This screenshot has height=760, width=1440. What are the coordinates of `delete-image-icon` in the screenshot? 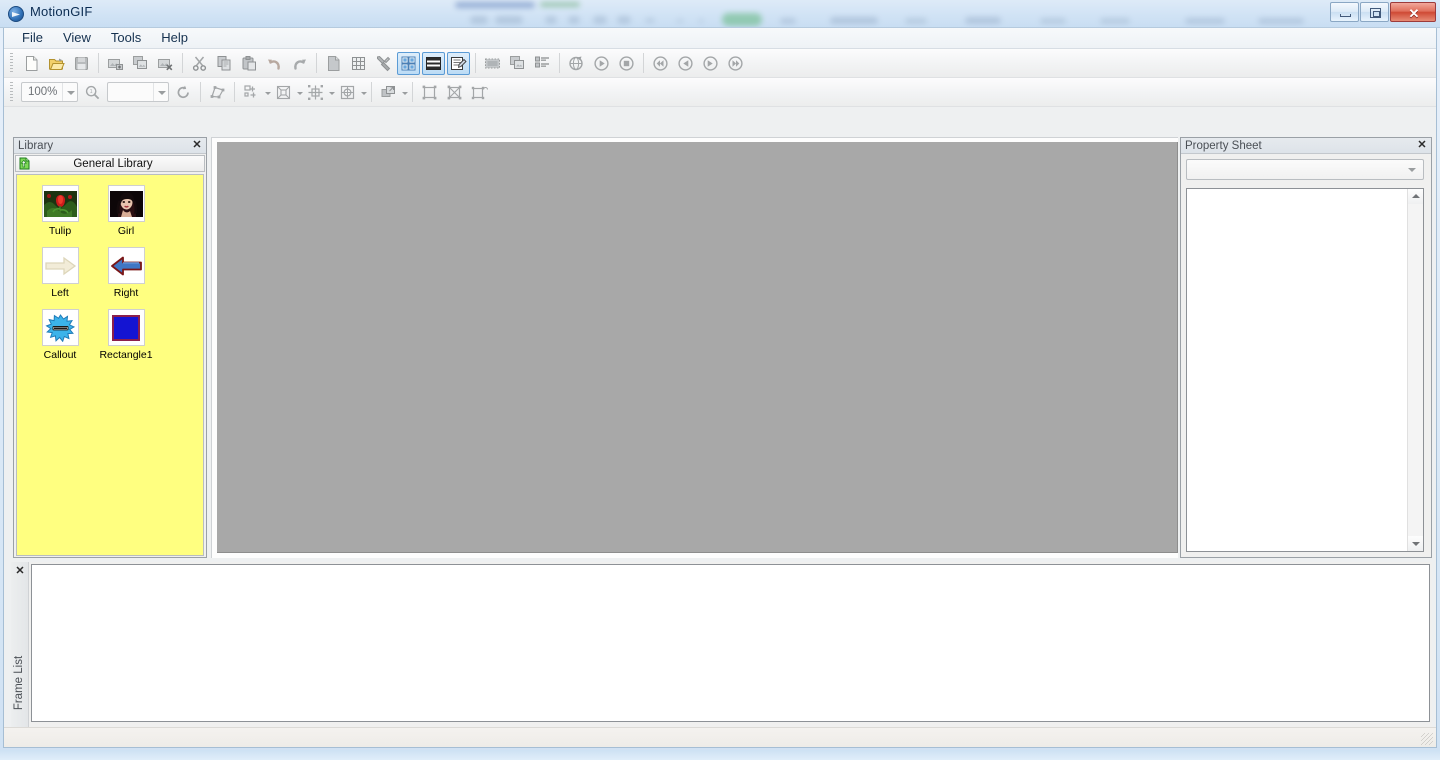 It's located at (165, 63).